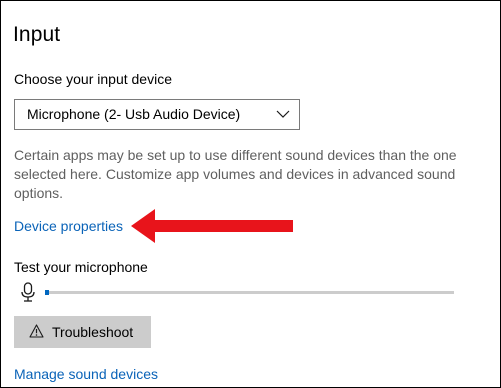  I want to click on warning-icon, so click(36, 331).